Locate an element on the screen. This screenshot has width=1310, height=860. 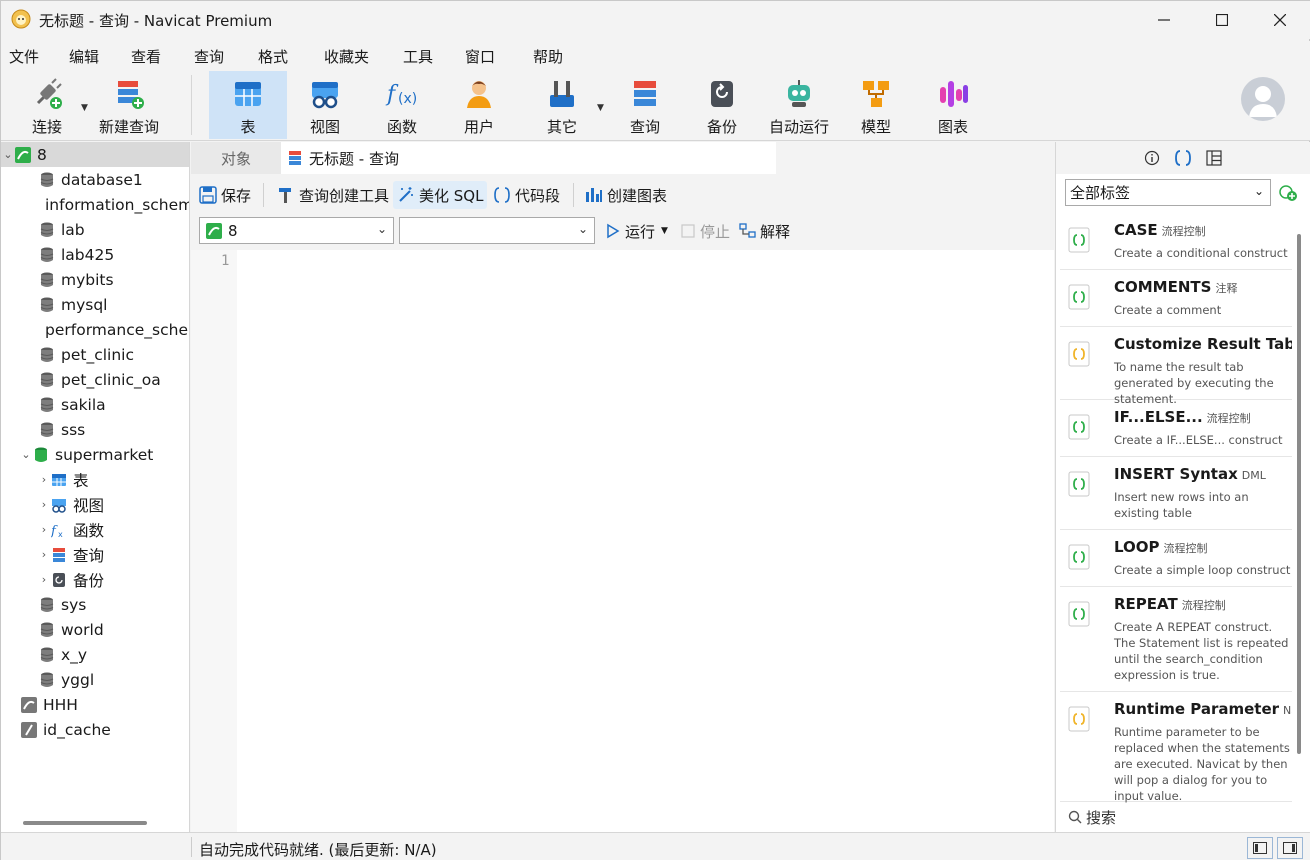
tree-database: pet_clinic_oa is located at coordinates (95, 379).